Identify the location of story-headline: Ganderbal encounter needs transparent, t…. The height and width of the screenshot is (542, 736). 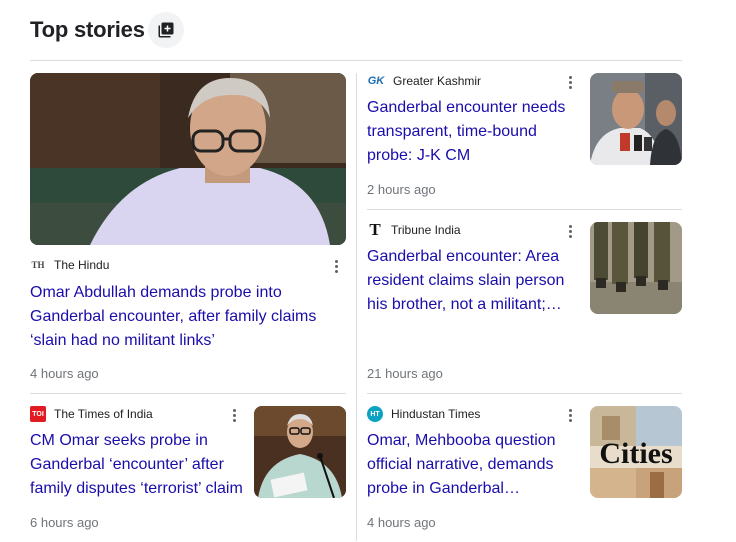
(472, 132).